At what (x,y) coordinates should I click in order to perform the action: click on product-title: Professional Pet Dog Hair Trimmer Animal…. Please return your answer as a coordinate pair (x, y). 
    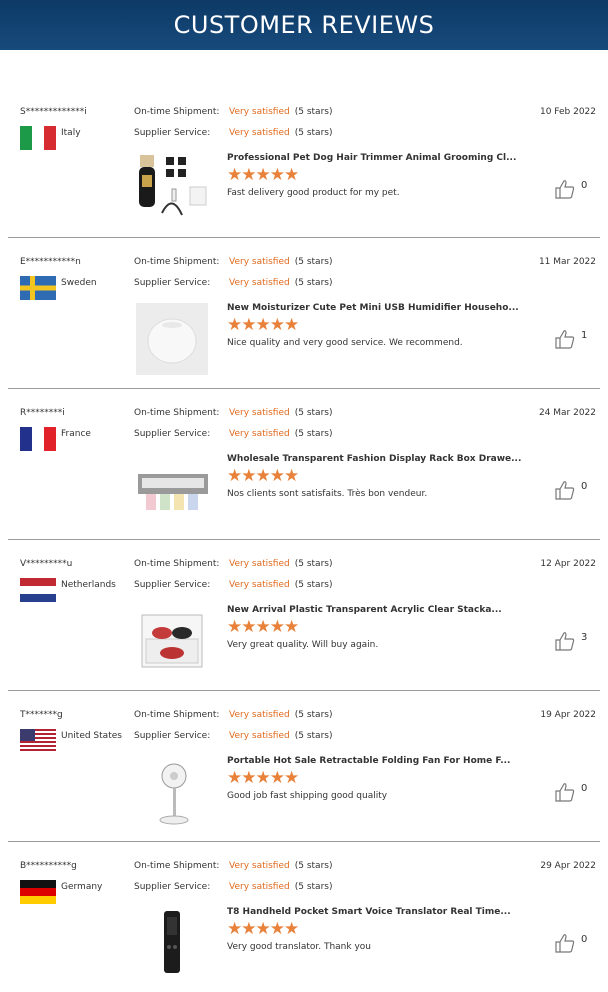
    Looking at the image, I should click on (371, 158).